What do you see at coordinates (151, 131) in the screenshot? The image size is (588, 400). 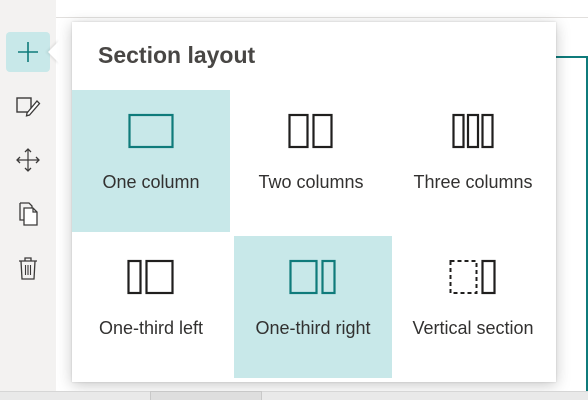 I see `one-column-icon` at bounding box center [151, 131].